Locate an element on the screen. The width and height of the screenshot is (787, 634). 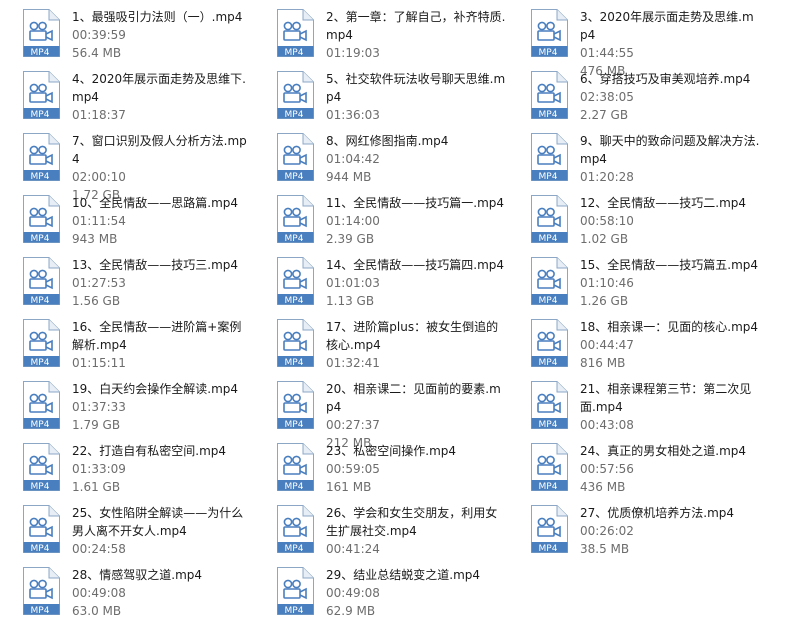
file-tile: MP4 29、结业总结蜕变之道.mp4 00:49:08 62.9 MB is located at coordinates (379, 595).